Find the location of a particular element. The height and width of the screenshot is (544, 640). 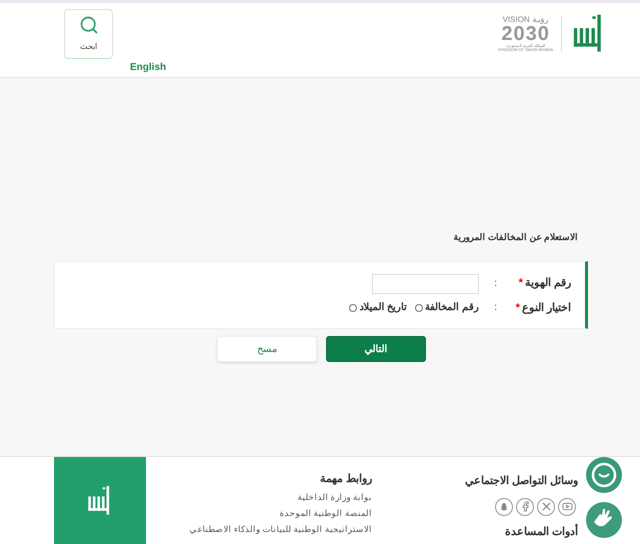

footer-link: المنصة الوطنية الموحدة is located at coordinates (325, 513).